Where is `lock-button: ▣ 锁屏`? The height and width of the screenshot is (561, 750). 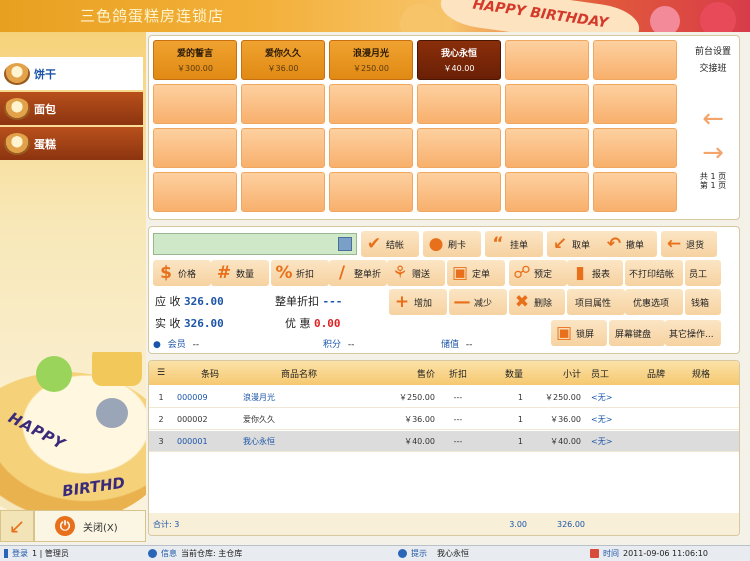 lock-button: ▣ 锁屏 is located at coordinates (579, 333).